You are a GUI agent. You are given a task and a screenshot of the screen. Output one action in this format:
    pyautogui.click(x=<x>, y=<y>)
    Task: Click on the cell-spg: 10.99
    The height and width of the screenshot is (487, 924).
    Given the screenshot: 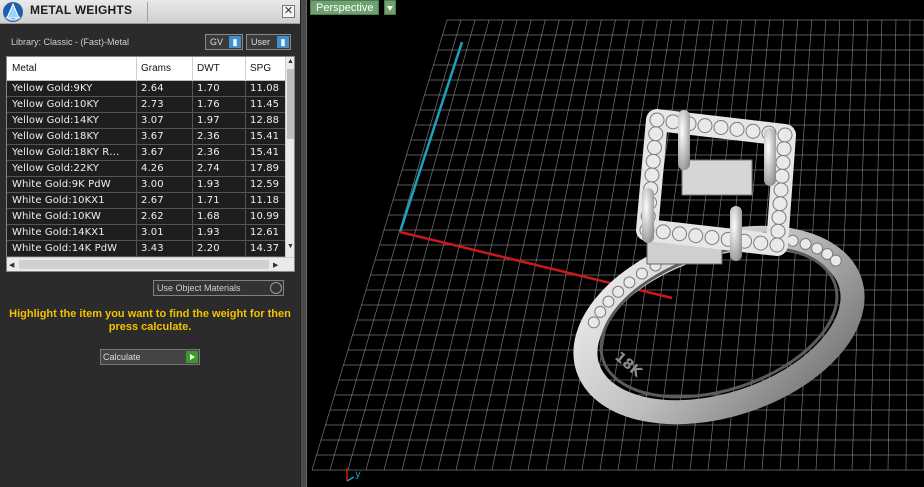 What is the action you would take?
    pyautogui.click(x=265, y=216)
    